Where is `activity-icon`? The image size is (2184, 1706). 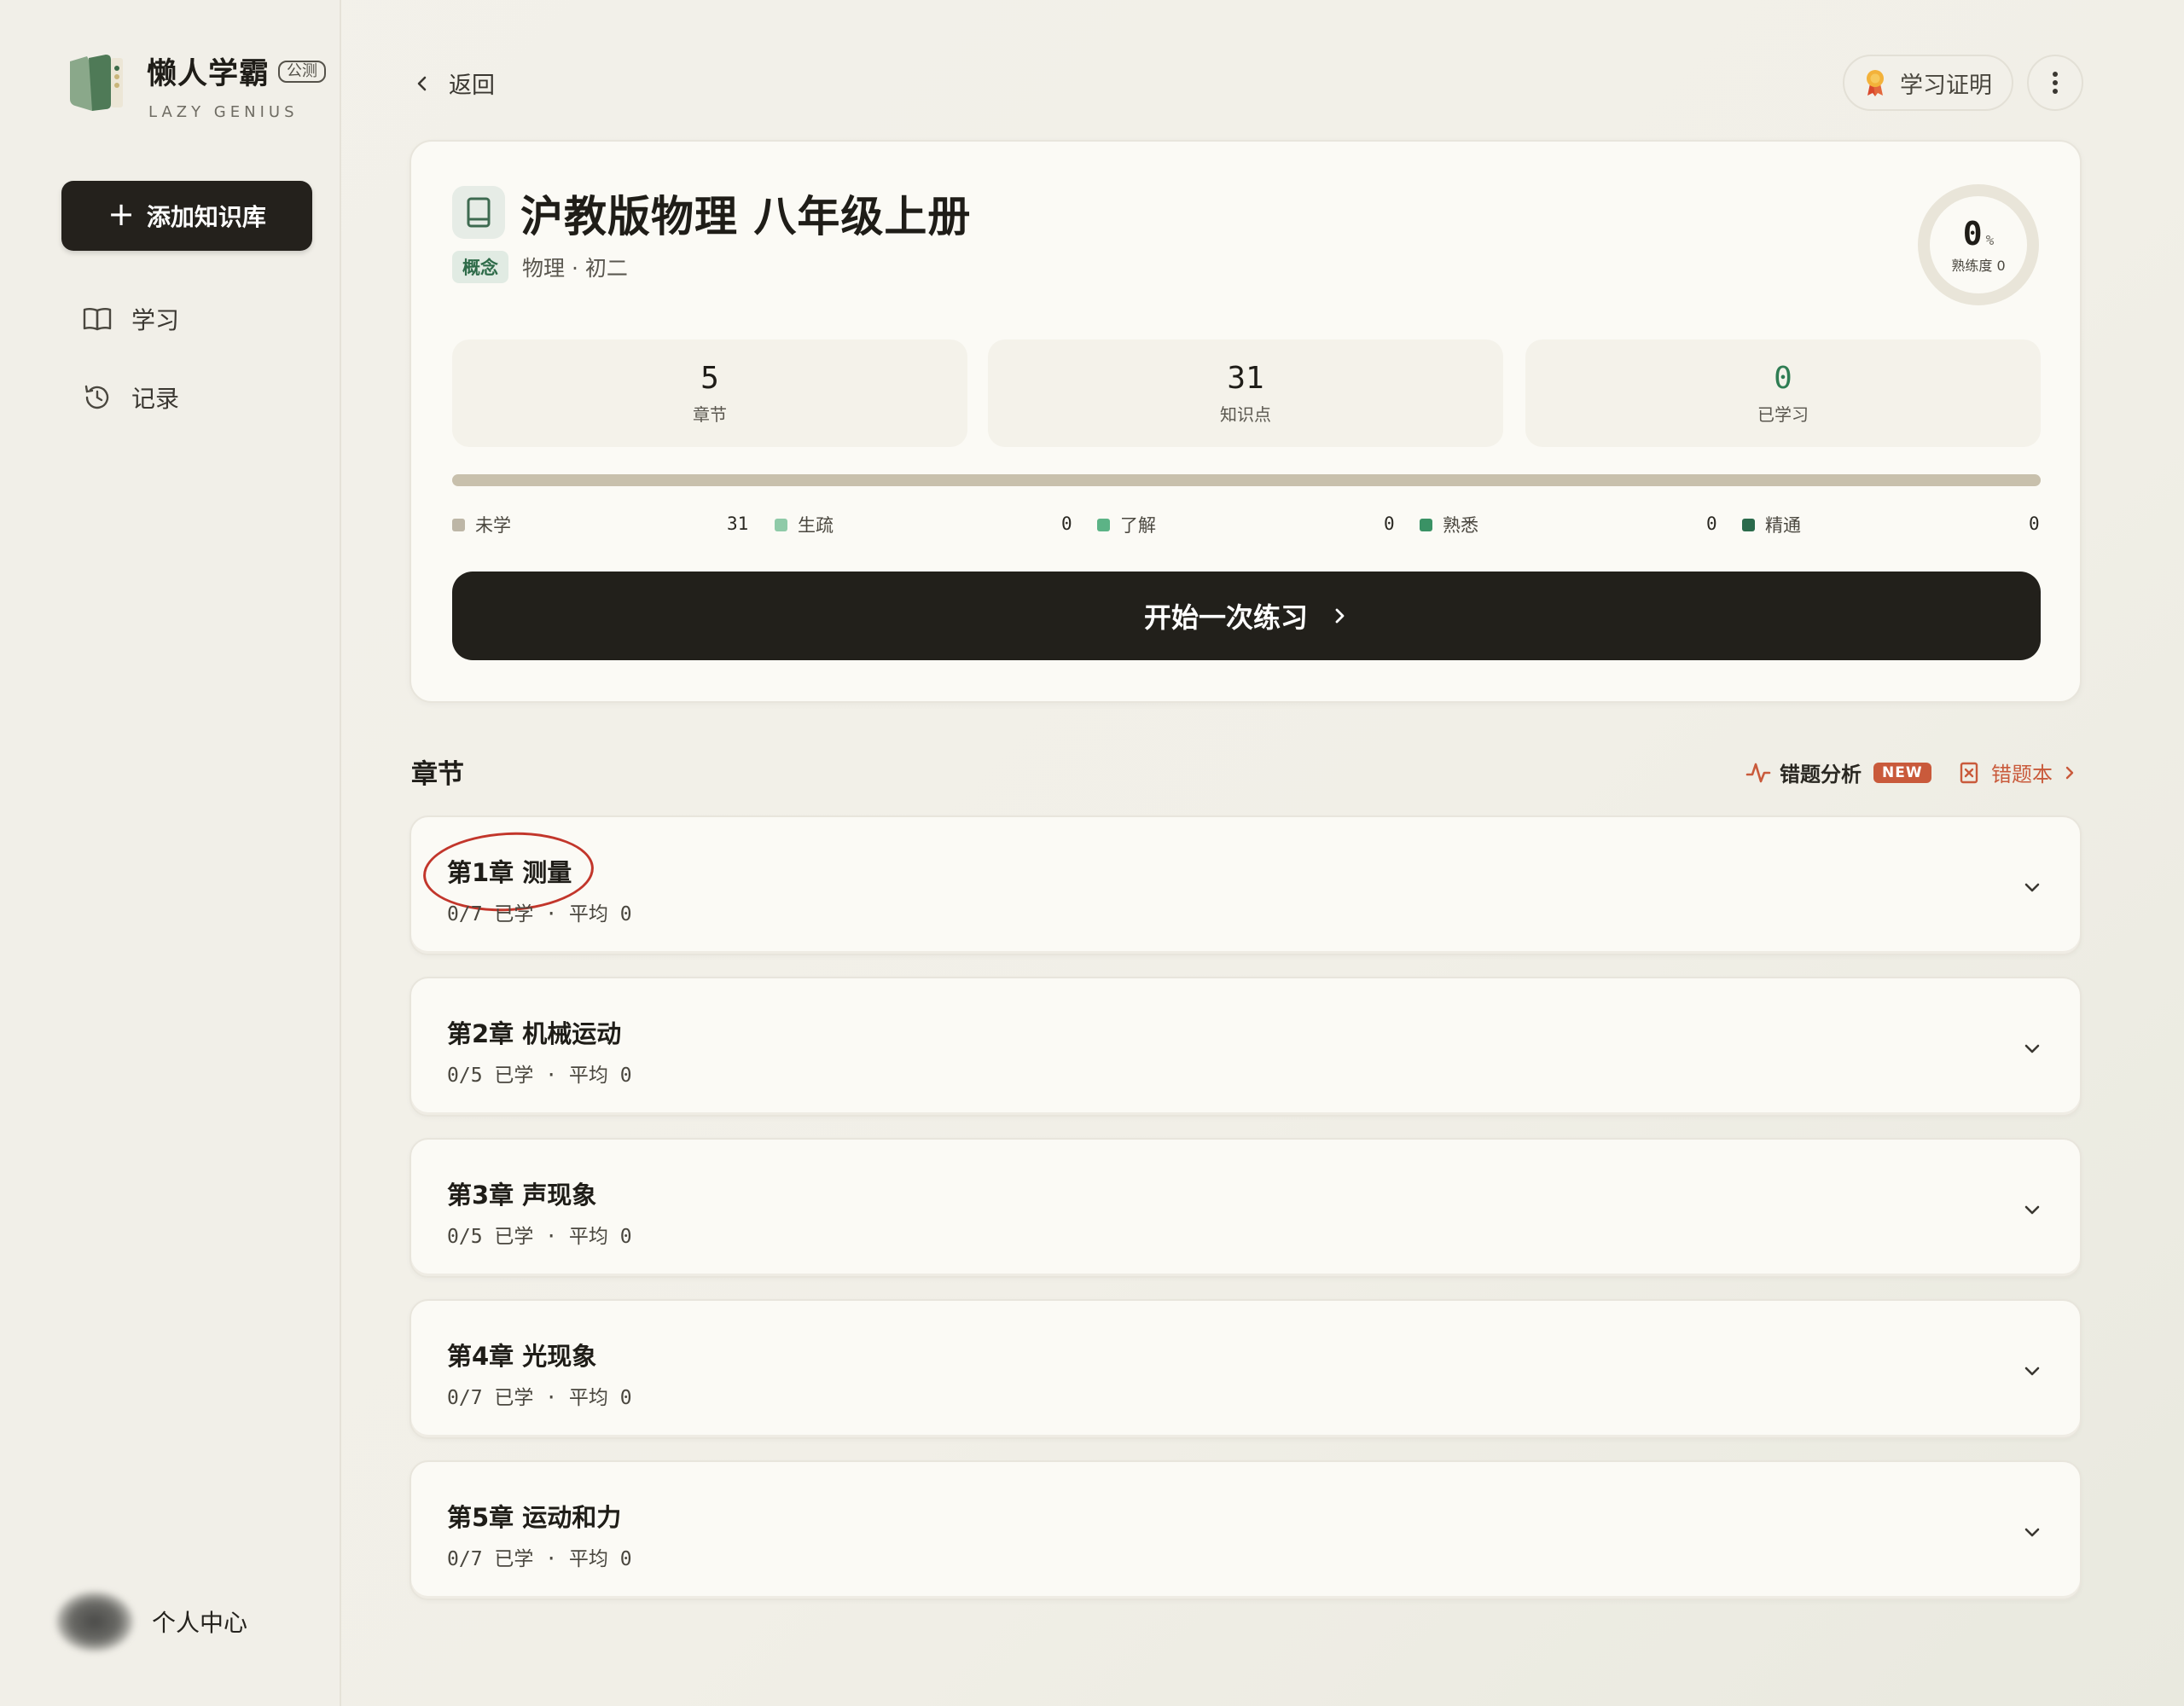
activity-icon is located at coordinates (1758, 772).